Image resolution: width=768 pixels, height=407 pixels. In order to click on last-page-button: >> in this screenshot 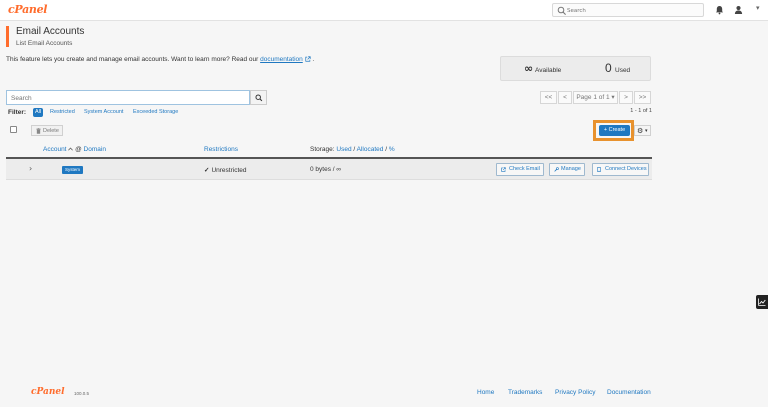, I will do `click(642, 97)`.